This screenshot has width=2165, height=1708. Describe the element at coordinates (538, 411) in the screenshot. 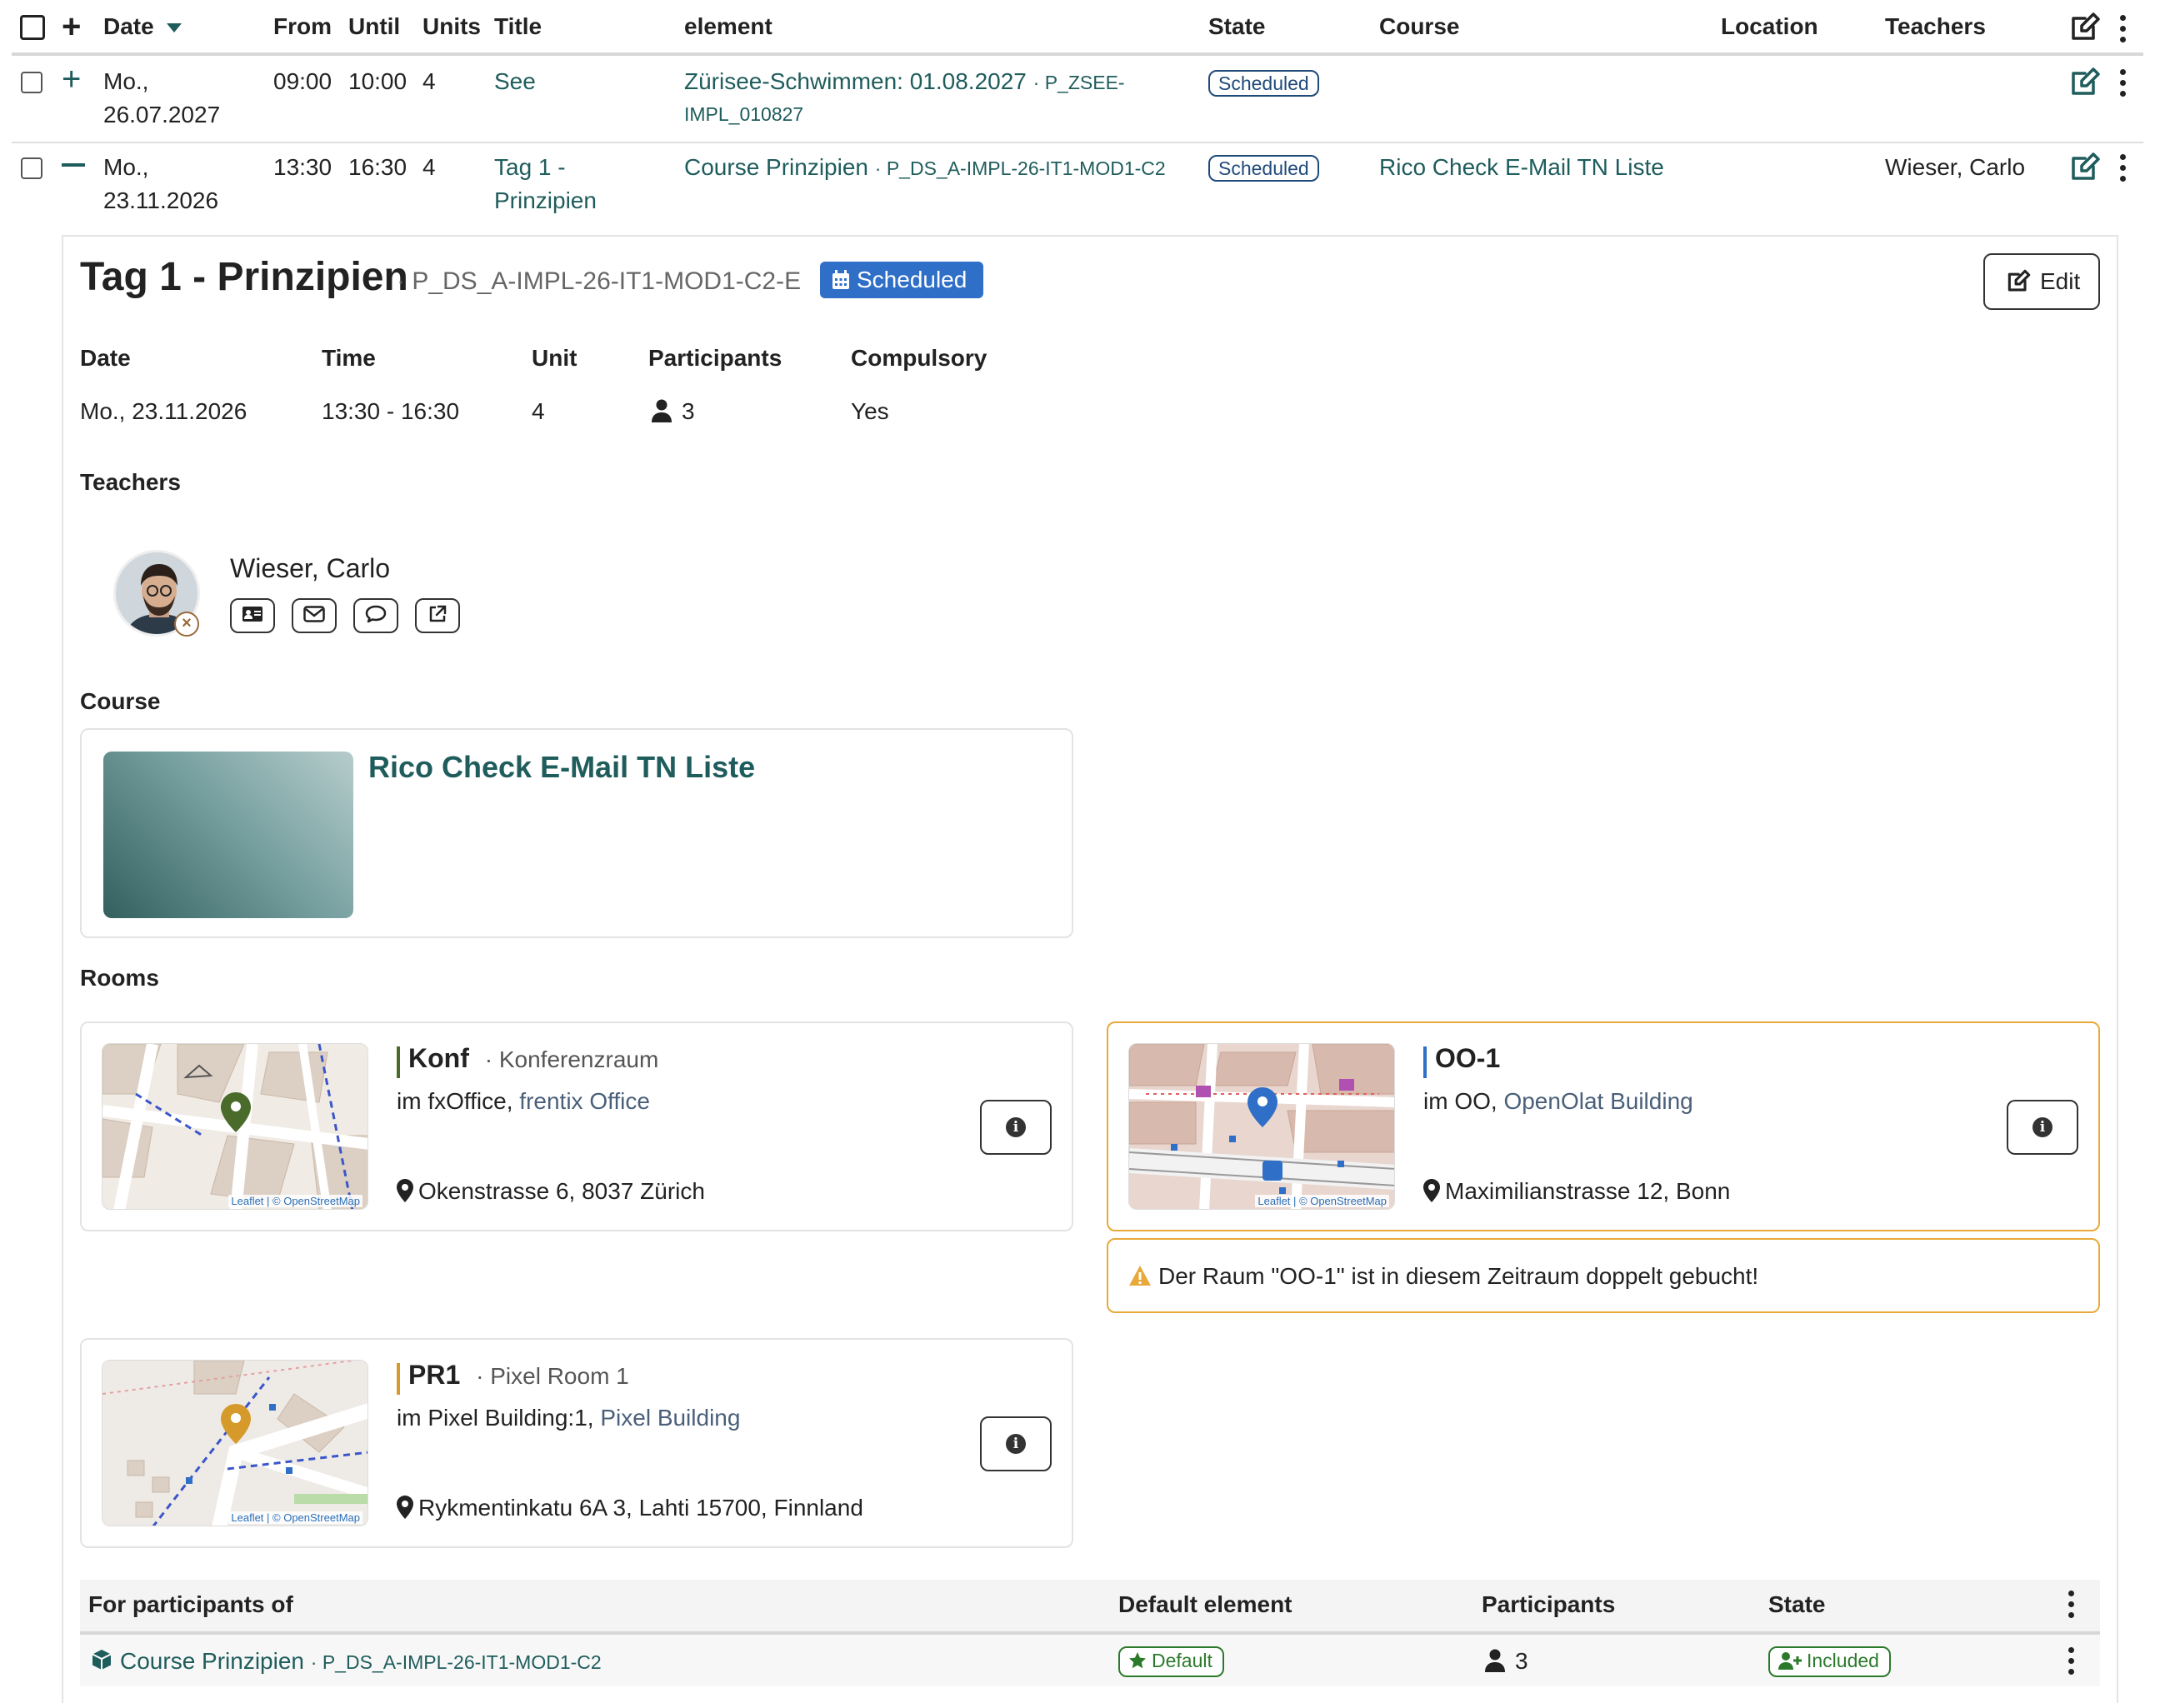

I see `fact-value-unit: 4` at that location.